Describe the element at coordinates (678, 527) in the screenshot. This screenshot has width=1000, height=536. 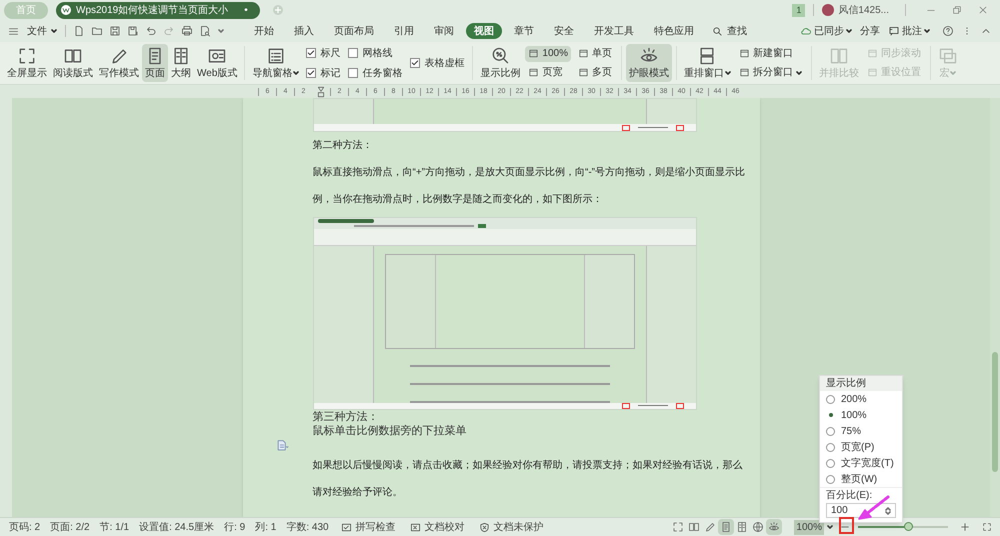
I see `fullscreen-icon` at that location.